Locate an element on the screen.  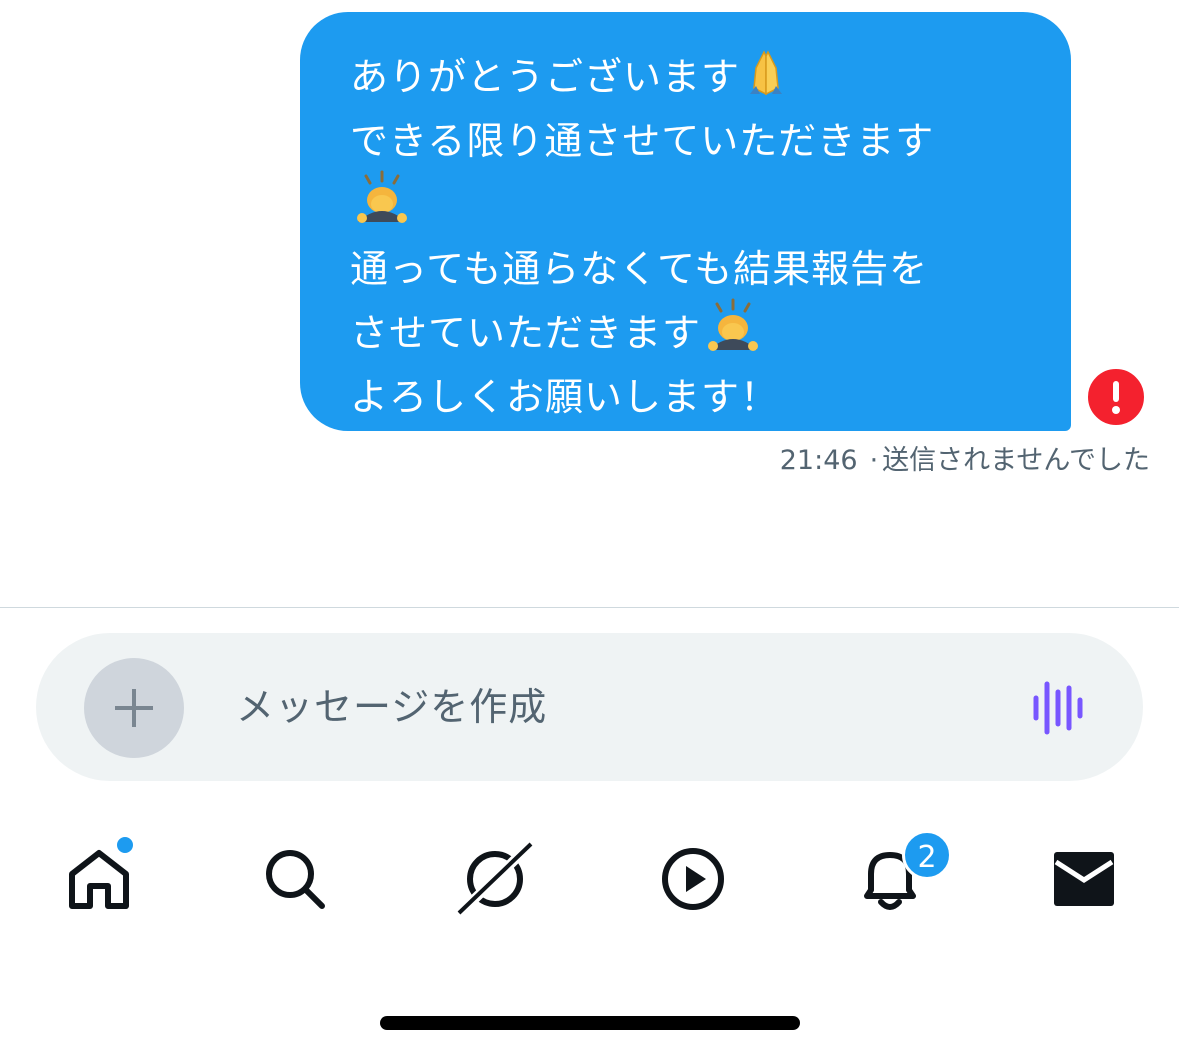
plus-icon is located at coordinates (134, 708).